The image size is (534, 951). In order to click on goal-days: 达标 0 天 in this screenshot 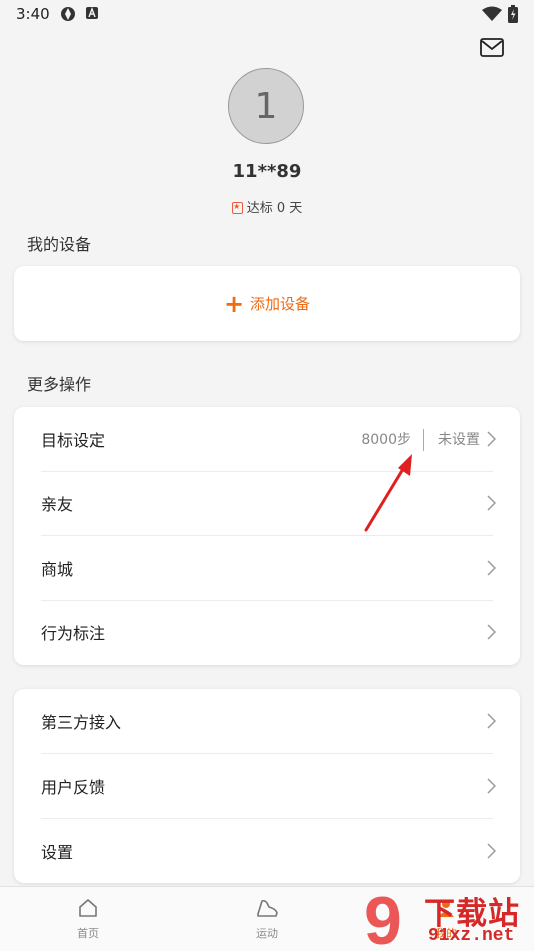, I will do `click(267, 206)`.